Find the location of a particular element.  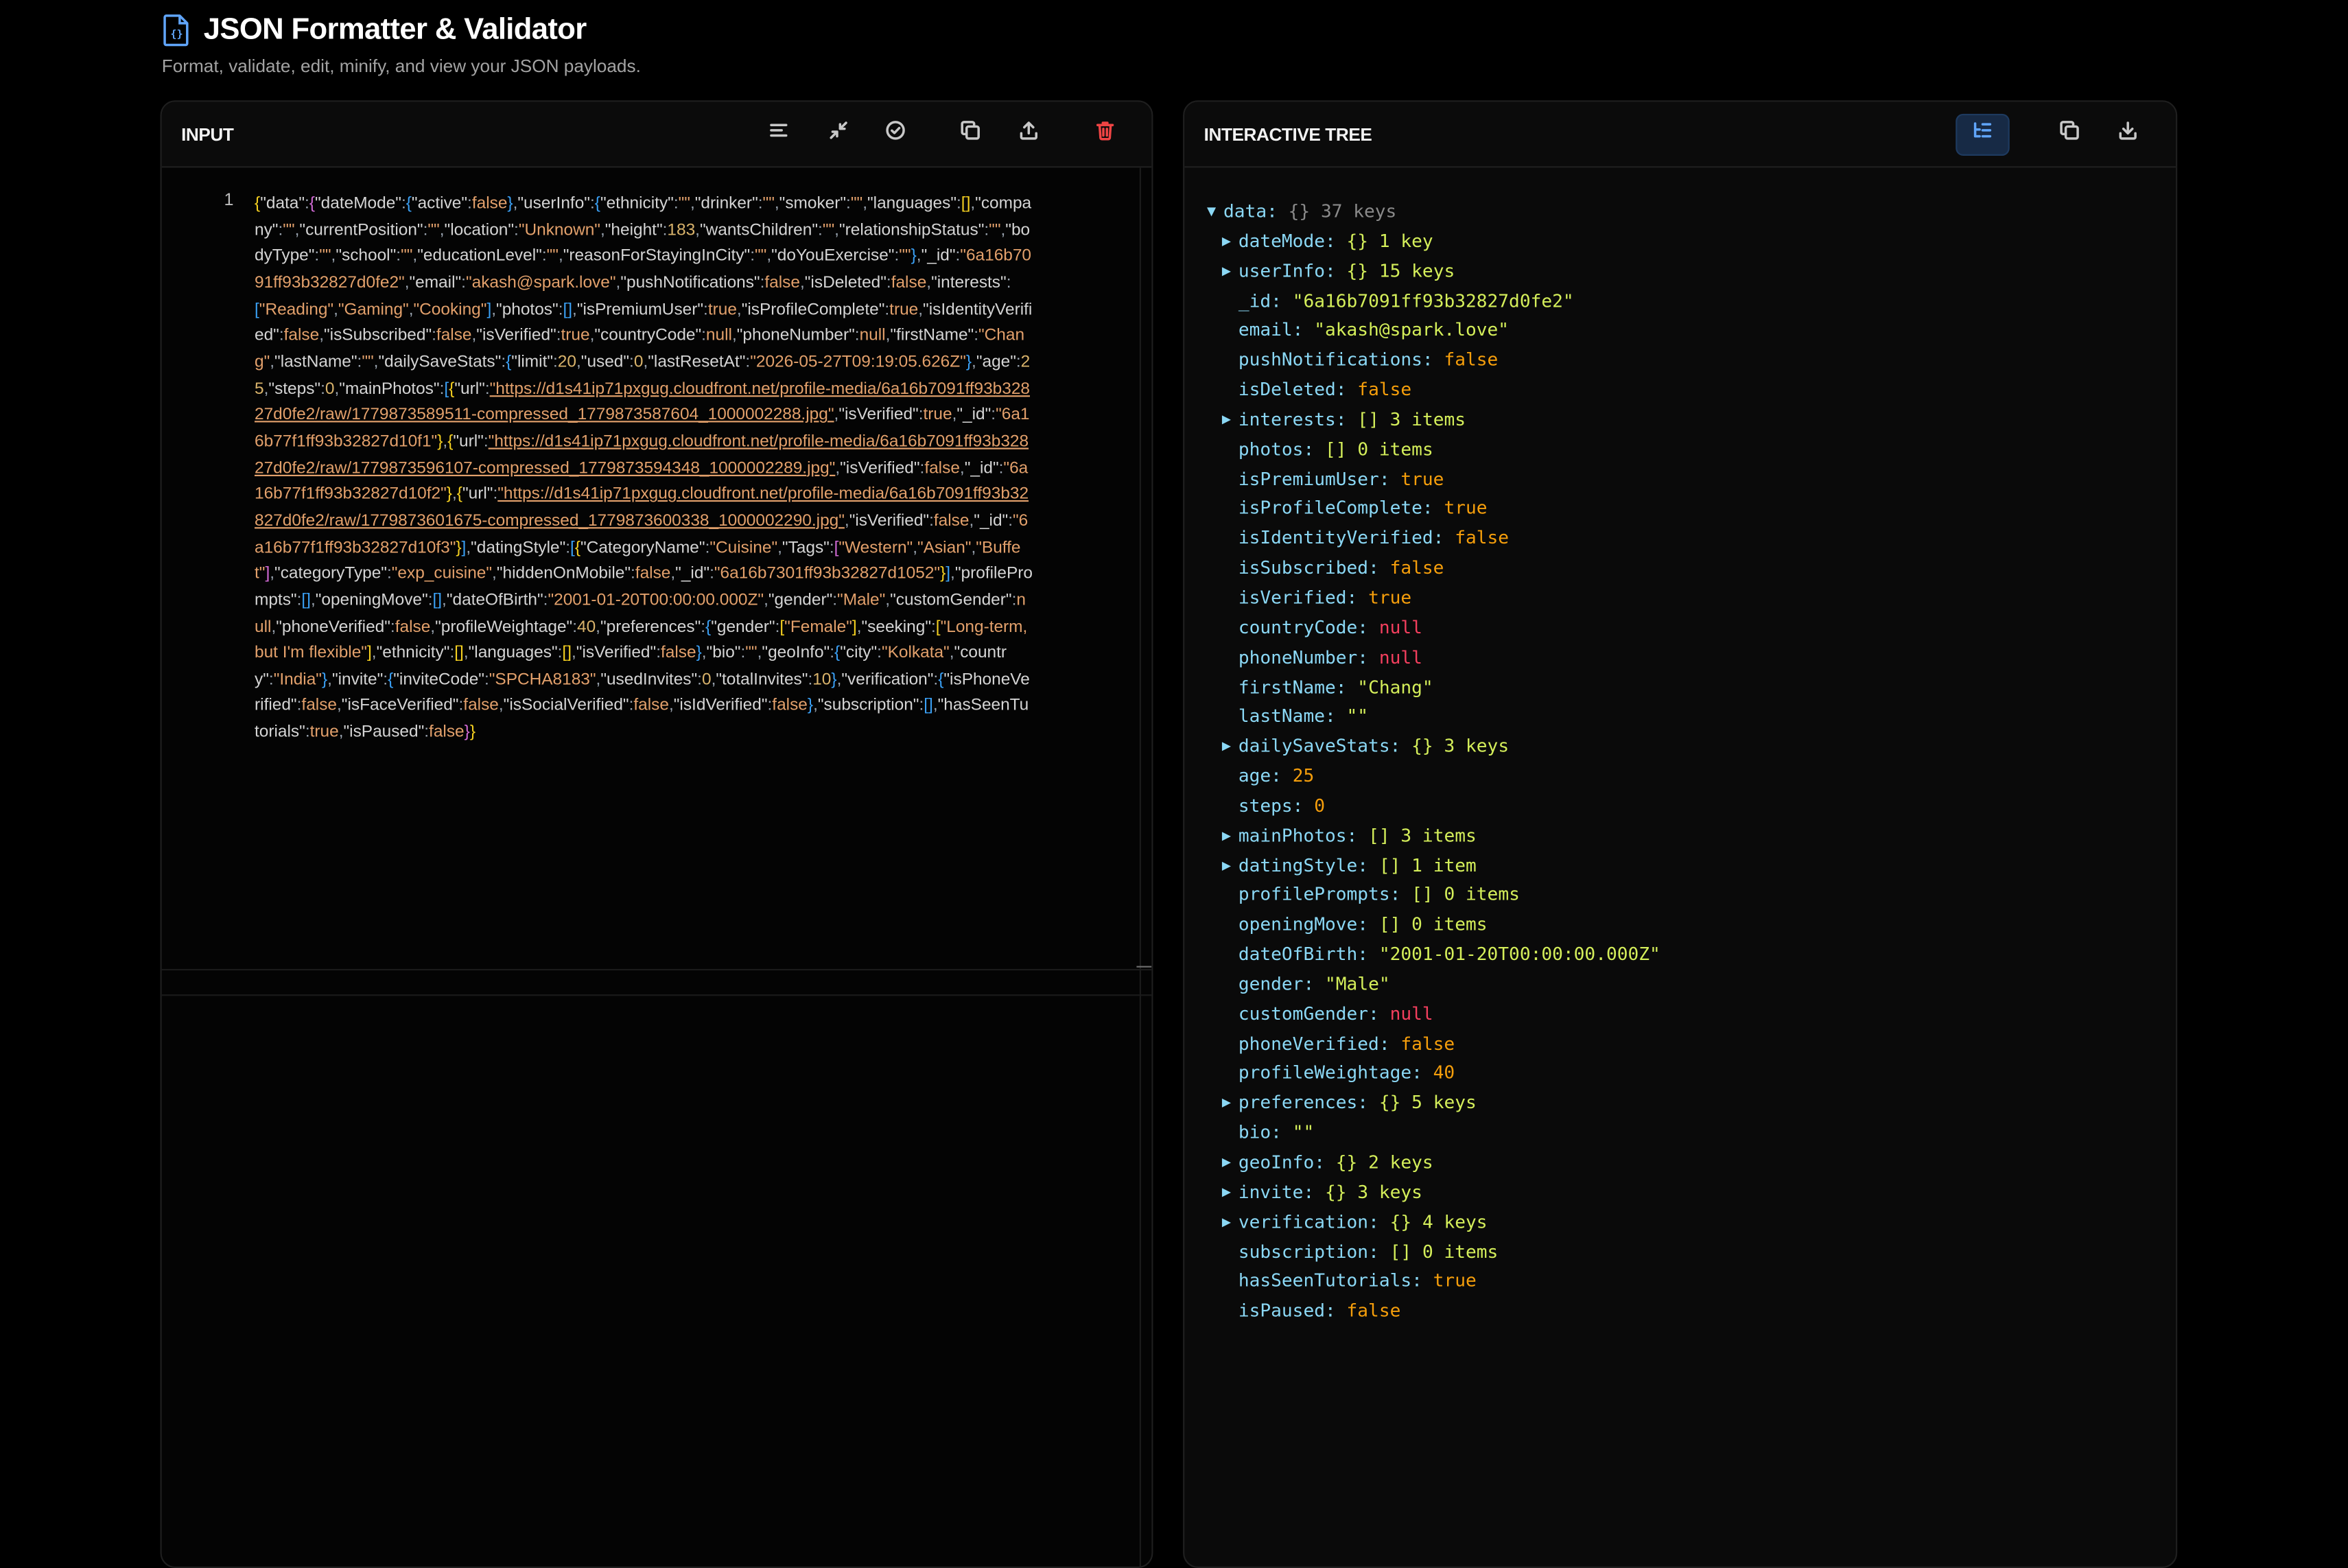

upload-button is located at coordinates (1028, 134).